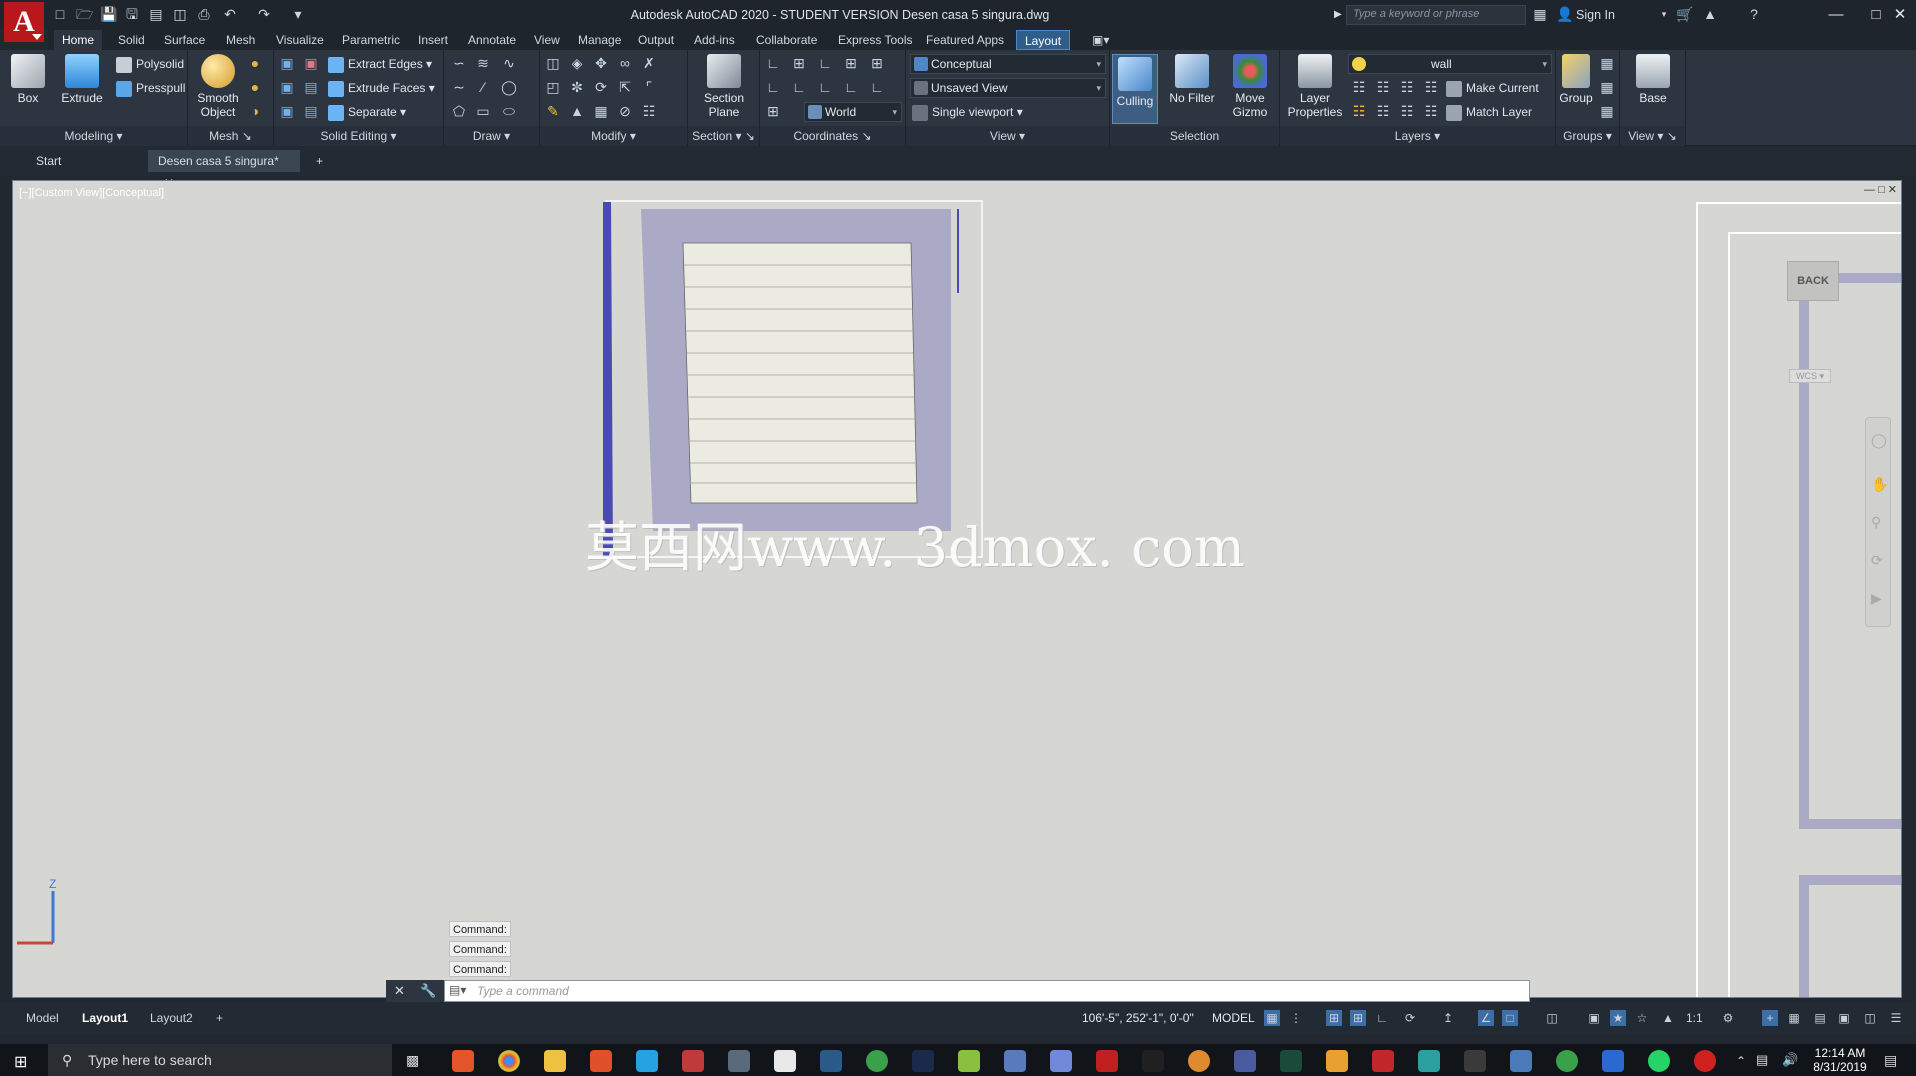 The height and width of the screenshot is (1076, 1916). I want to click on recent-commands-icon: ▤▾, so click(457, 990).